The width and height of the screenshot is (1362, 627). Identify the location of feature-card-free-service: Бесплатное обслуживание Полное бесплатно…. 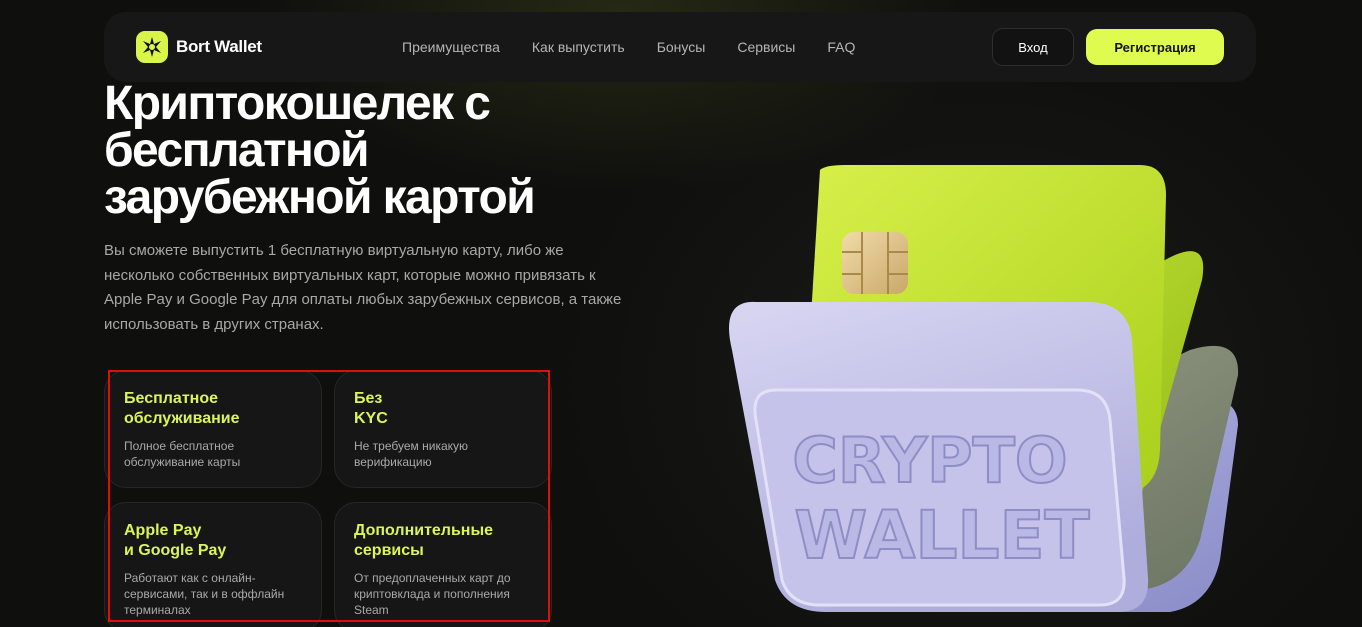
(213, 429).